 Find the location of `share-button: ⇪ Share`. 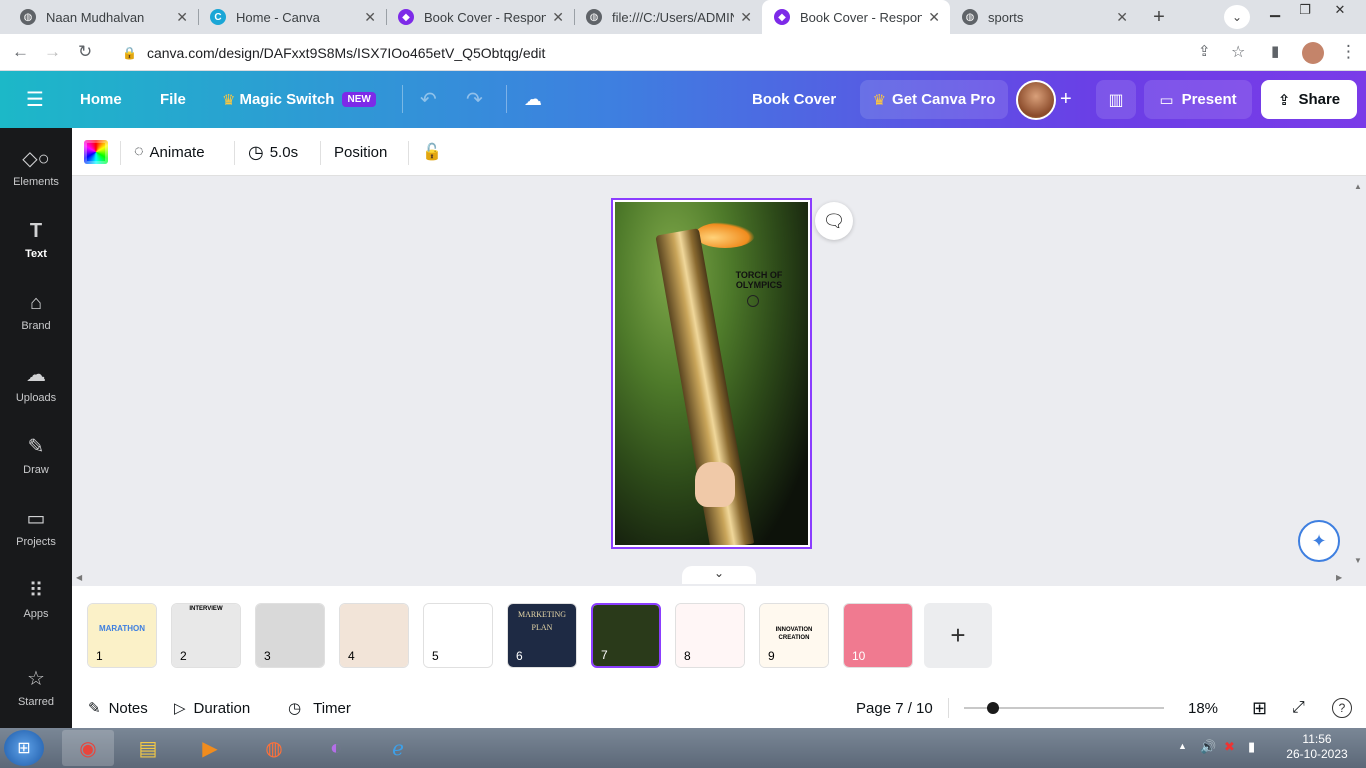

share-button: ⇪ Share is located at coordinates (1309, 99).